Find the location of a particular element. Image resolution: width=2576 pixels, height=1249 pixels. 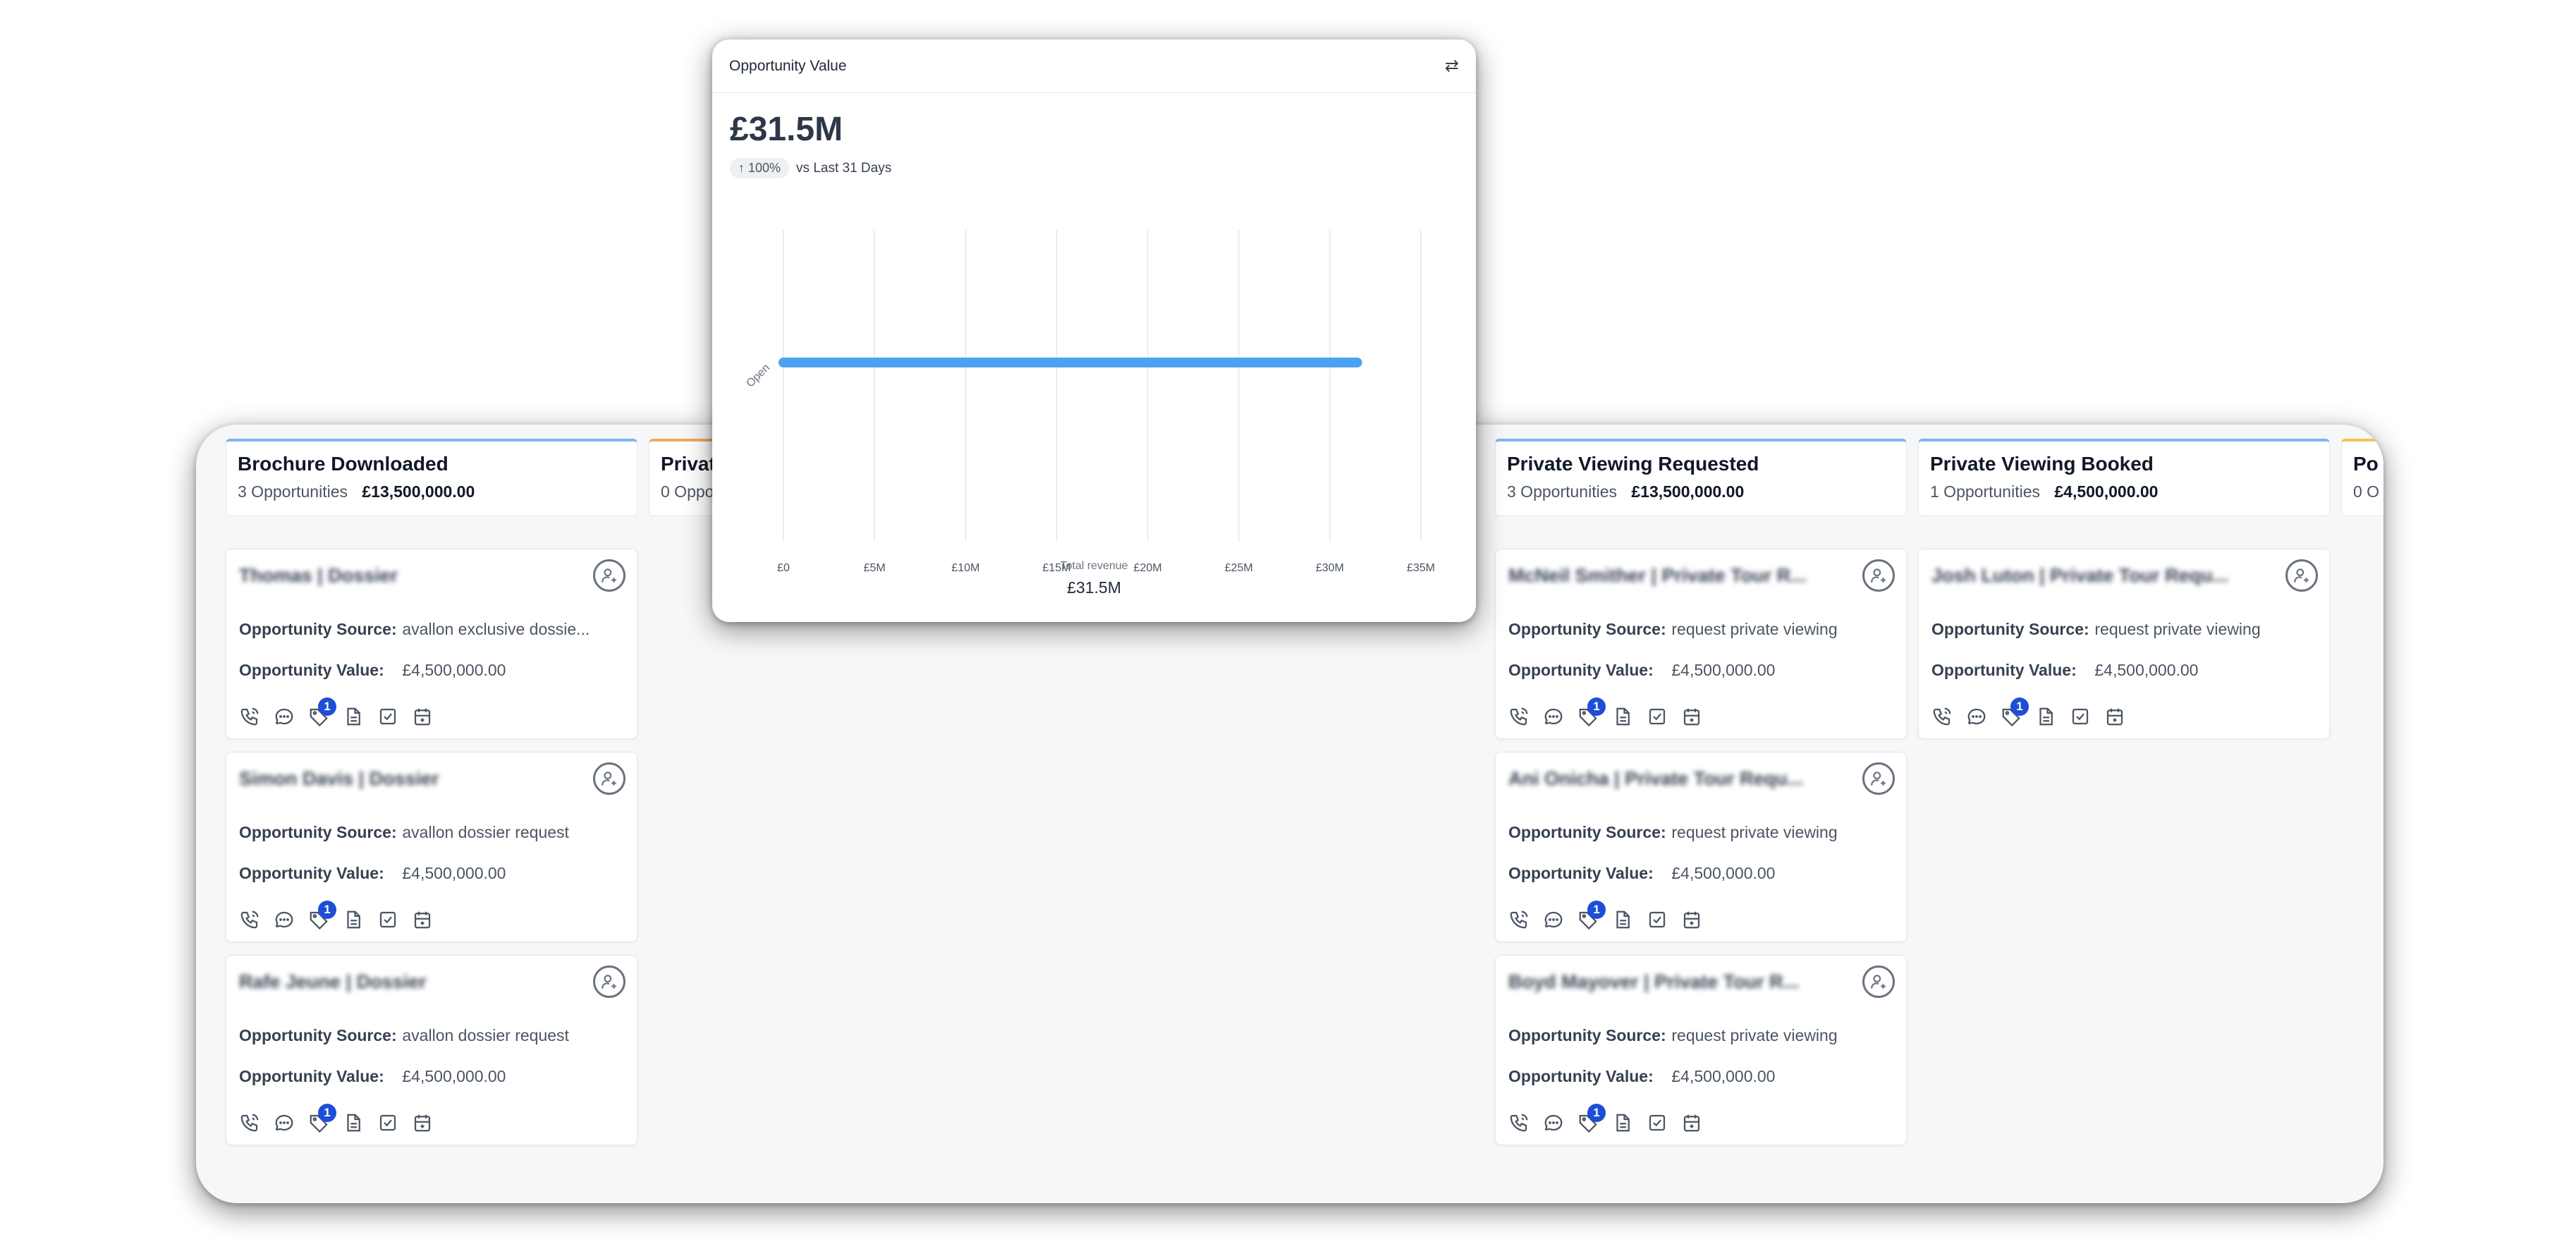

column-summary: 0 O is located at coordinates (2368, 491).